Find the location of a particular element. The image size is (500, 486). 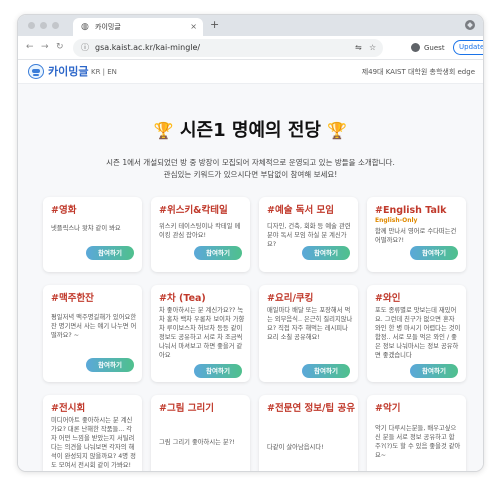

card-title: #전문연 정보/팁 공유 is located at coordinates (311, 408).